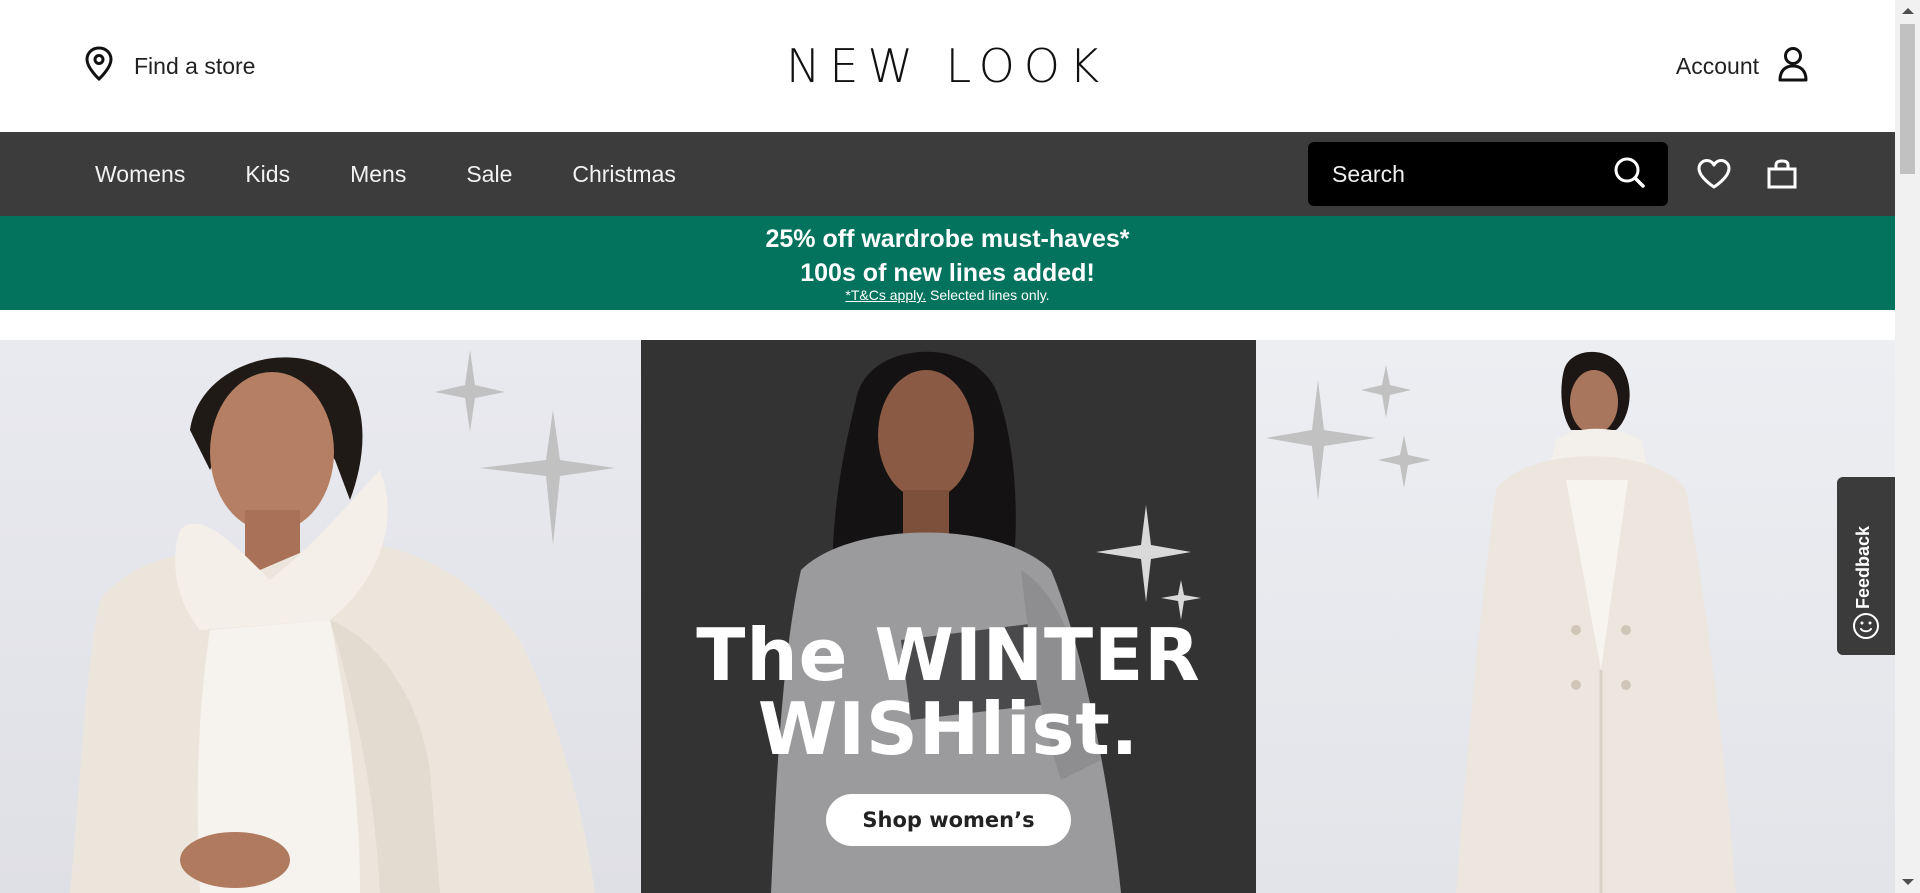  Describe the element at coordinates (489, 174) in the screenshot. I see `nav-sale: Sale` at that location.